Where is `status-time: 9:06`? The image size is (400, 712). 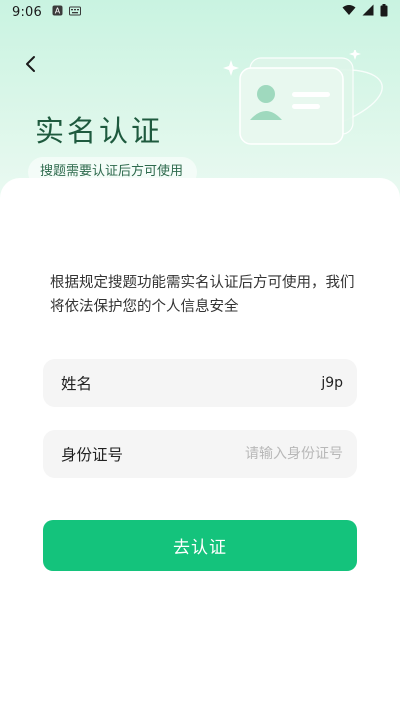
status-time: 9:06 is located at coordinates (27, 12).